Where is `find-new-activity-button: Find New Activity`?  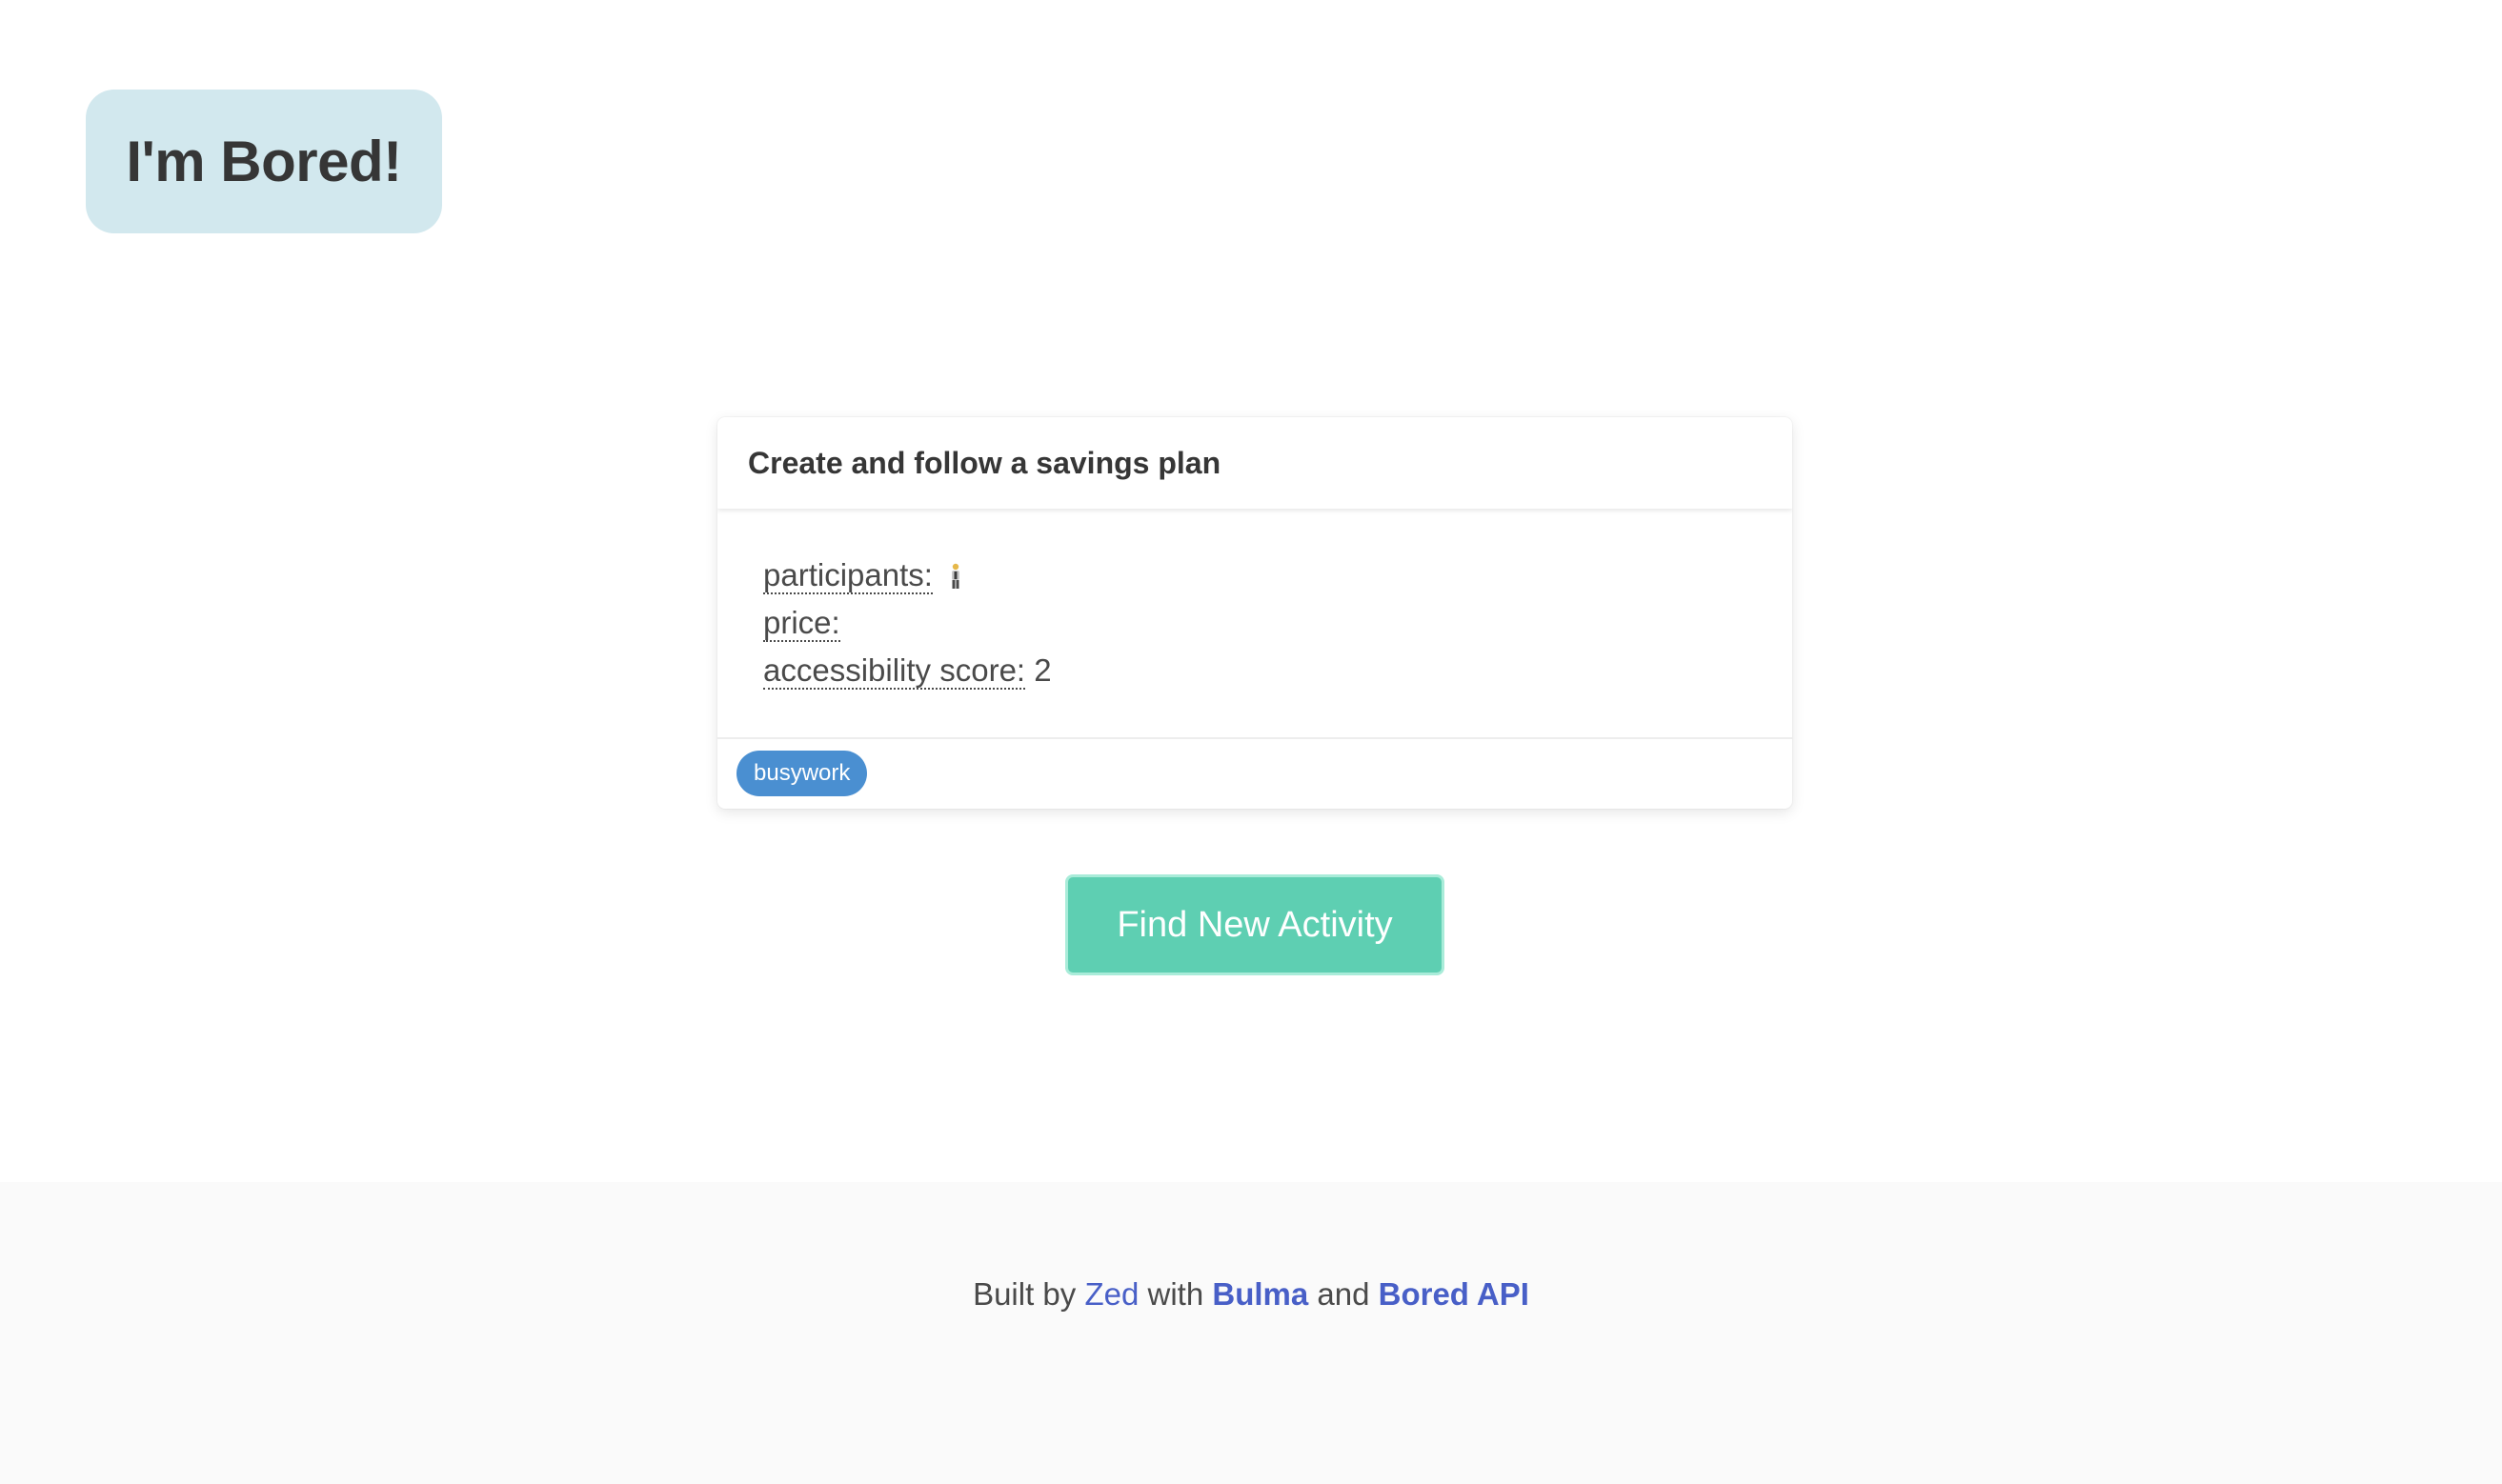
find-new-activity-button: Find New Activity is located at coordinates (1254, 925).